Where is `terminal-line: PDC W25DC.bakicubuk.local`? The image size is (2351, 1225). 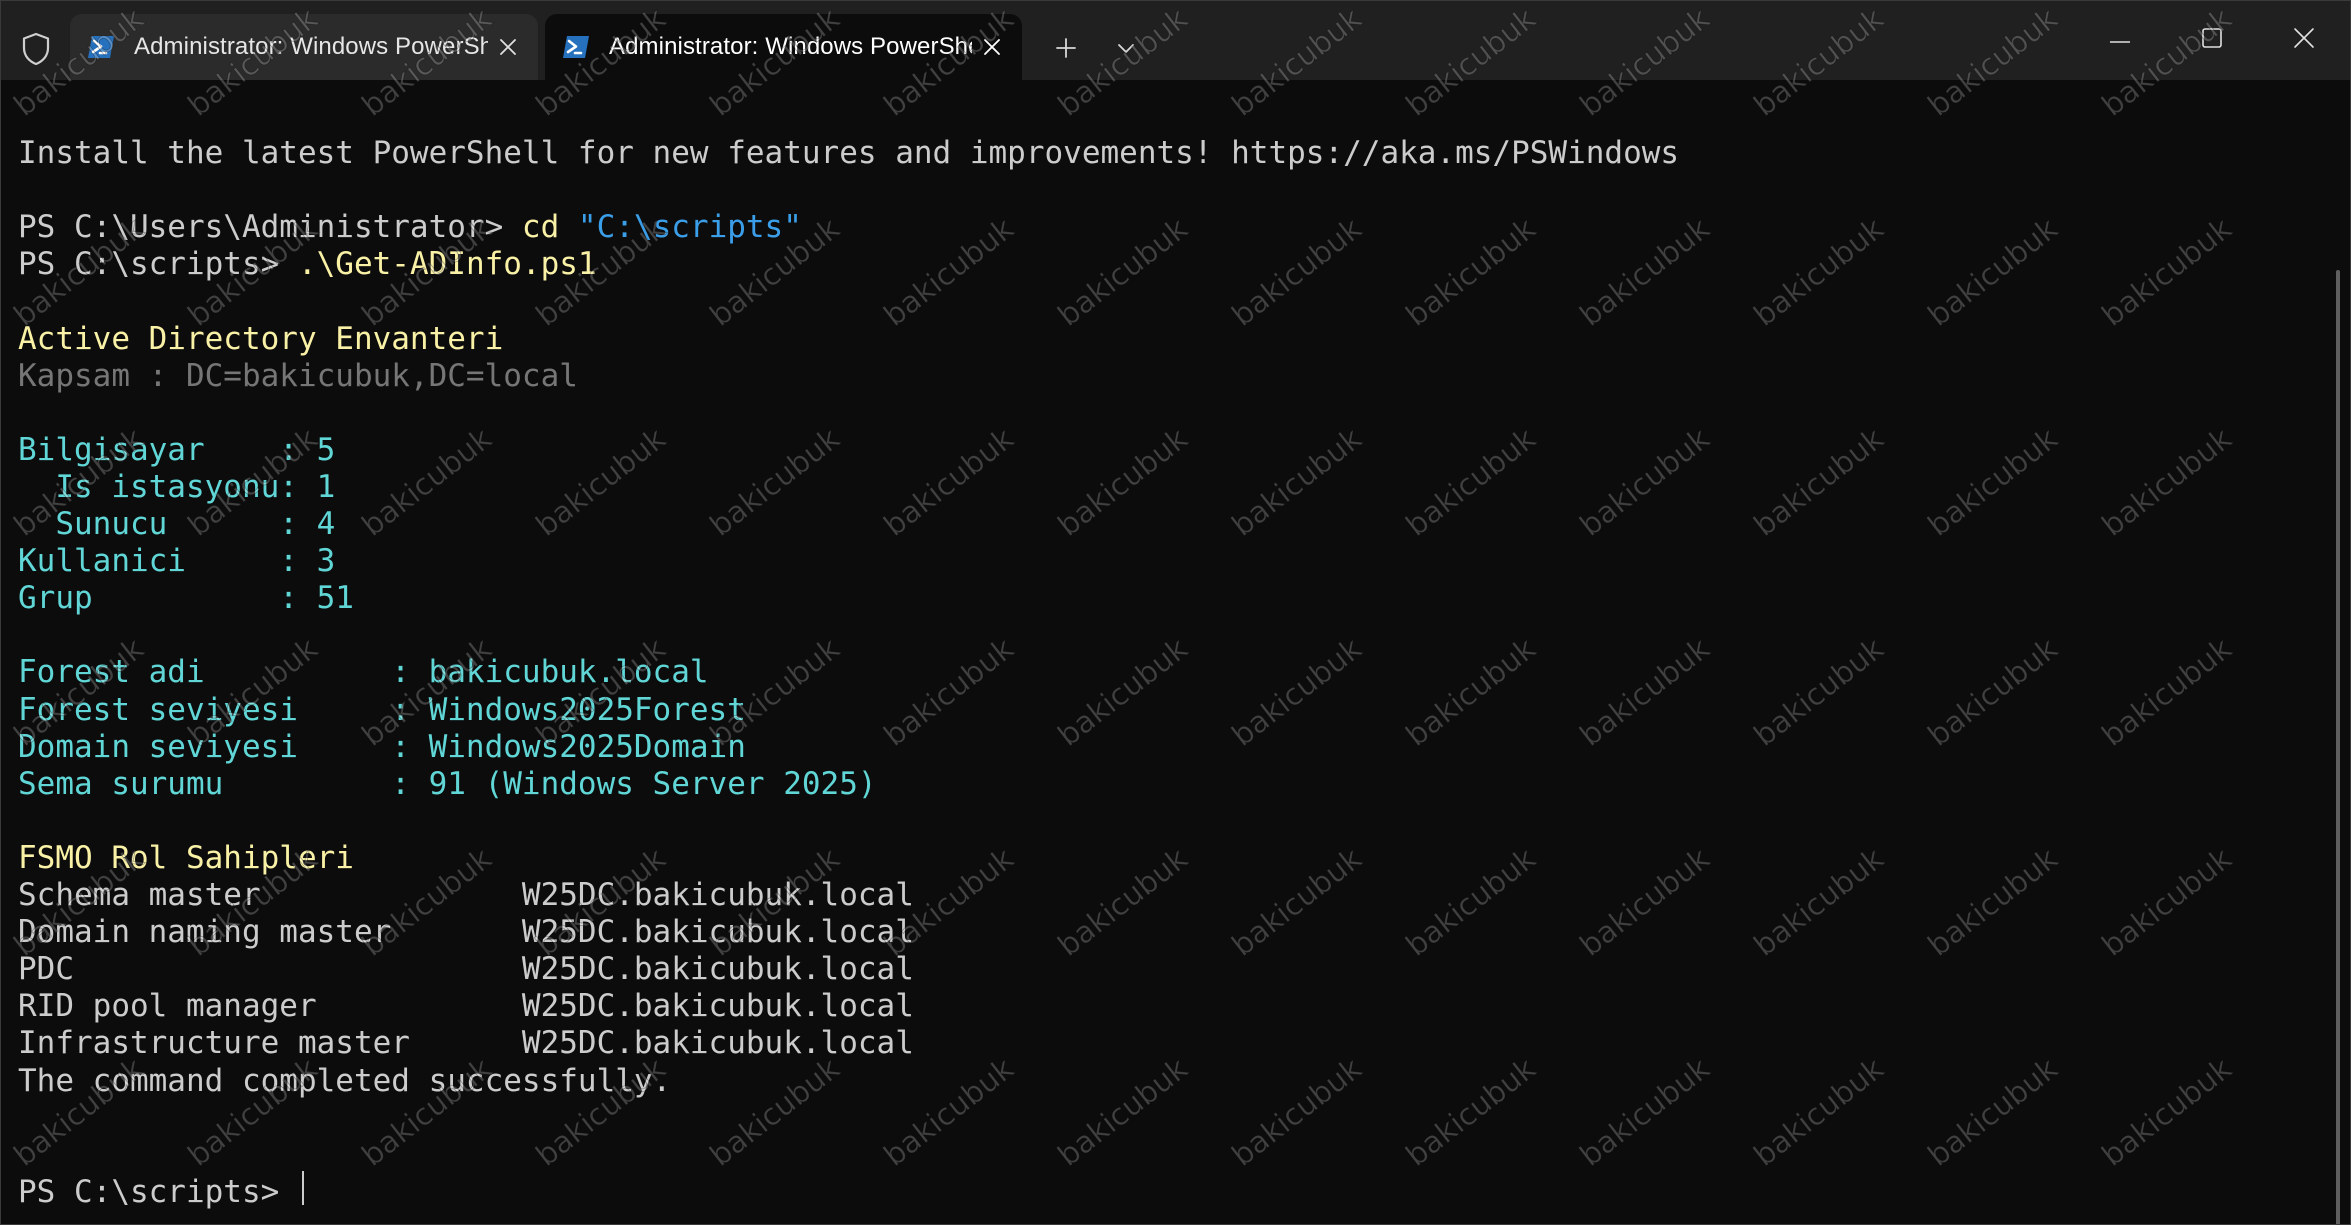 terminal-line: PDC W25DC.bakicubuk.local is located at coordinates (466, 969).